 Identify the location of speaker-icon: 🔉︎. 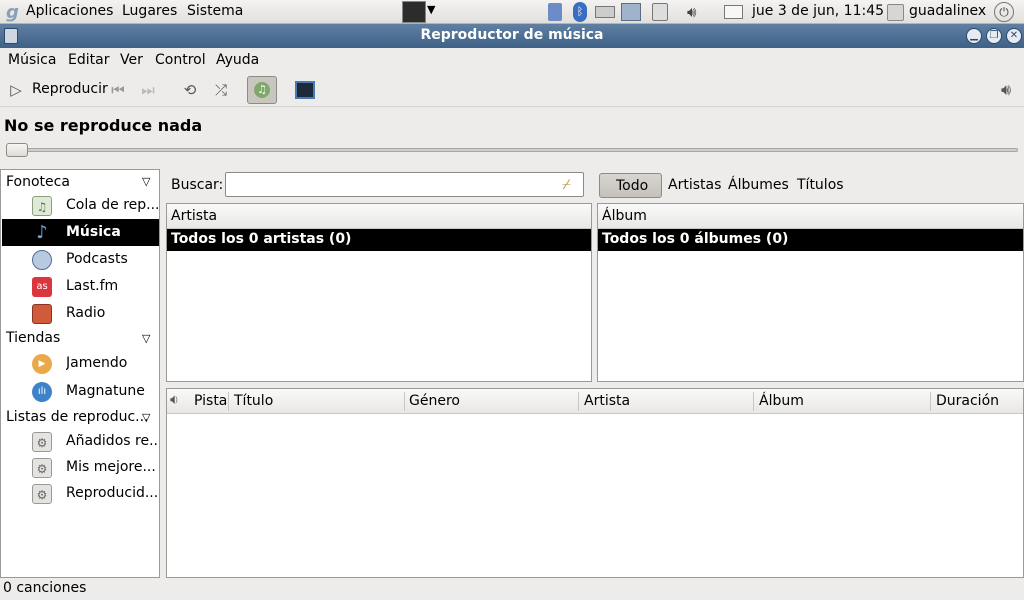
(174, 400).